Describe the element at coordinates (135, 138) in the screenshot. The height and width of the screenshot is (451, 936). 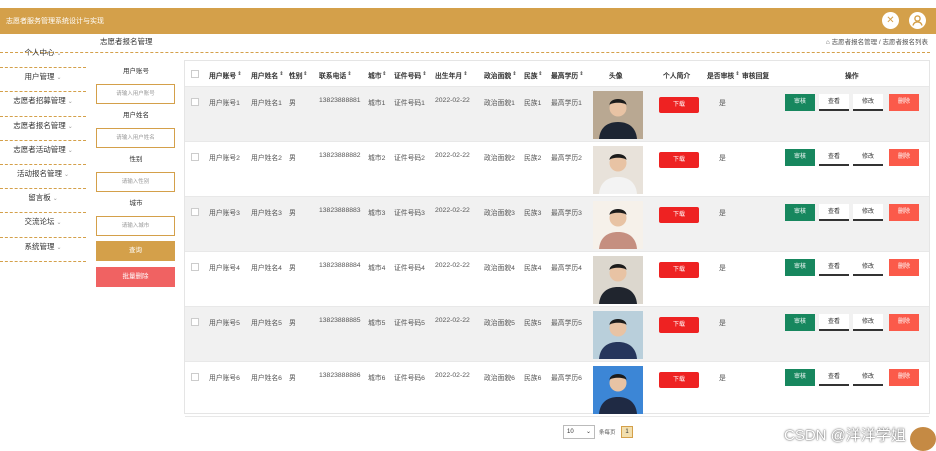
I see `search-input: 请输入用户姓名` at that location.